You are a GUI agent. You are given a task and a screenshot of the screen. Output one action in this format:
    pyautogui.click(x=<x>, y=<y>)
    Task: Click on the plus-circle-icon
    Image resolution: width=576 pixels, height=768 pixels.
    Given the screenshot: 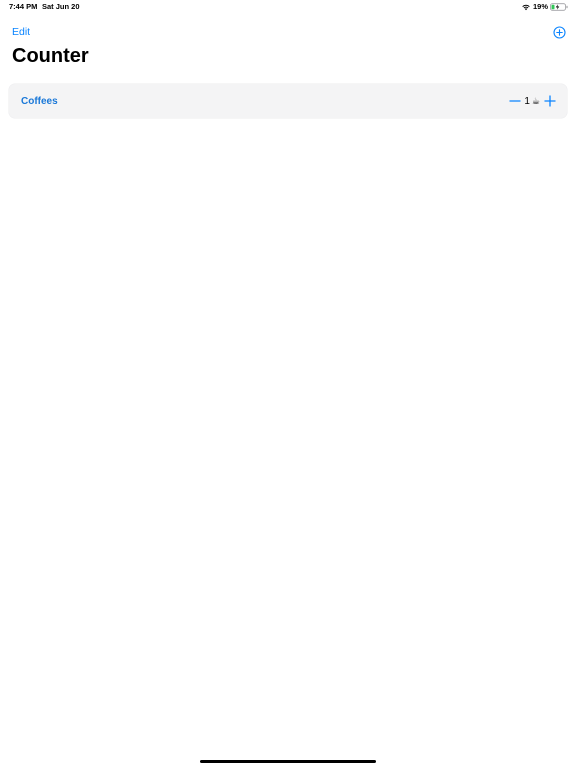 What is the action you would take?
    pyautogui.click(x=559, y=32)
    